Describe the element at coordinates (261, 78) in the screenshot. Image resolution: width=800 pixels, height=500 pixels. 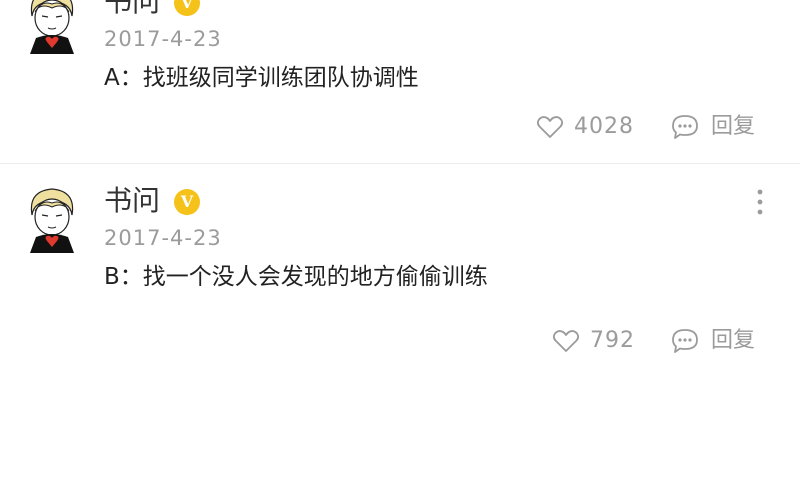
I see `comment-text: A：找班级同学训练团队协调性` at that location.